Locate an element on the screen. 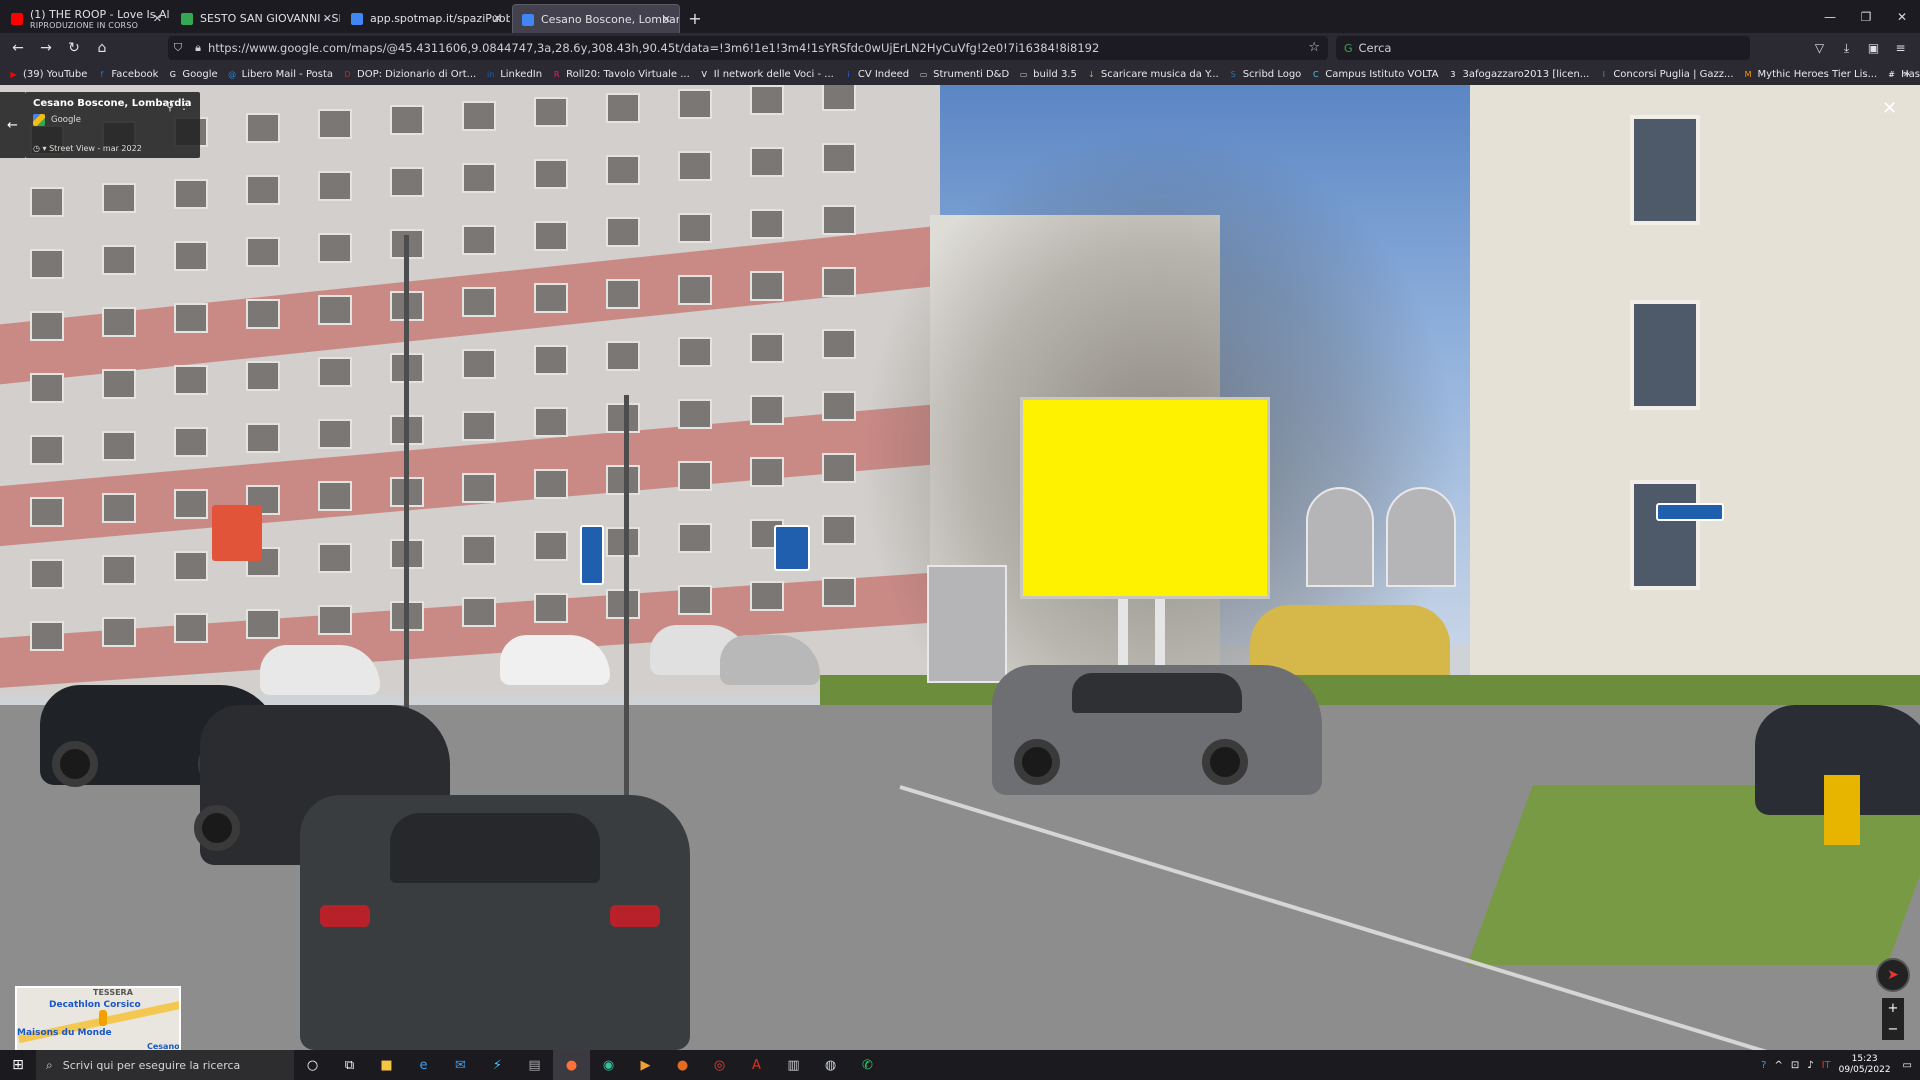 The height and width of the screenshot is (1080, 1920). bookmark-item: G Google is located at coordinates (192, 74).